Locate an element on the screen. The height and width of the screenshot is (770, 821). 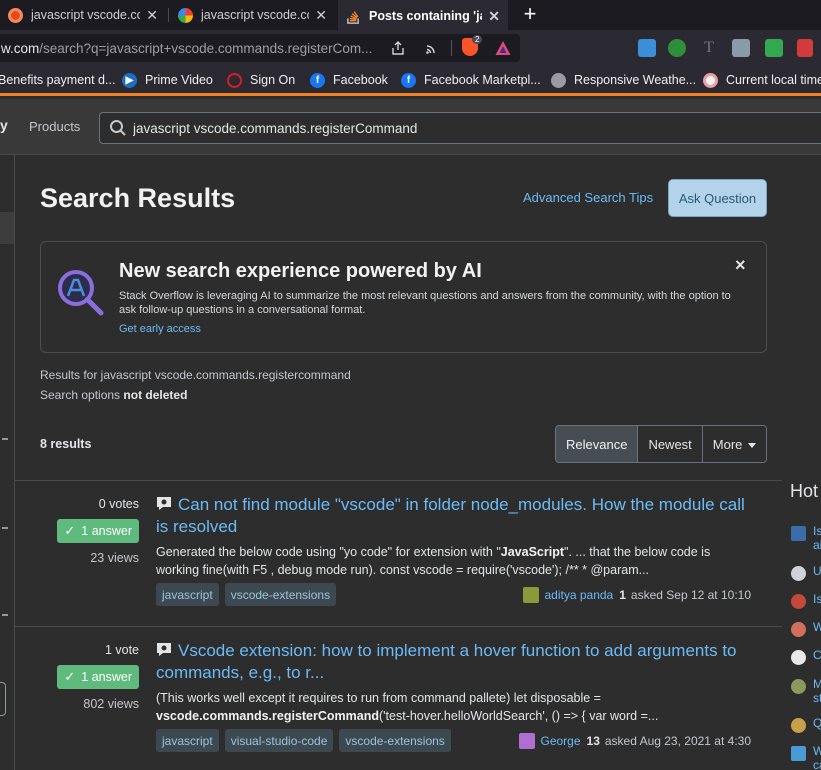
get-early-access-link: Get early access is located at coordinates (160, 329).